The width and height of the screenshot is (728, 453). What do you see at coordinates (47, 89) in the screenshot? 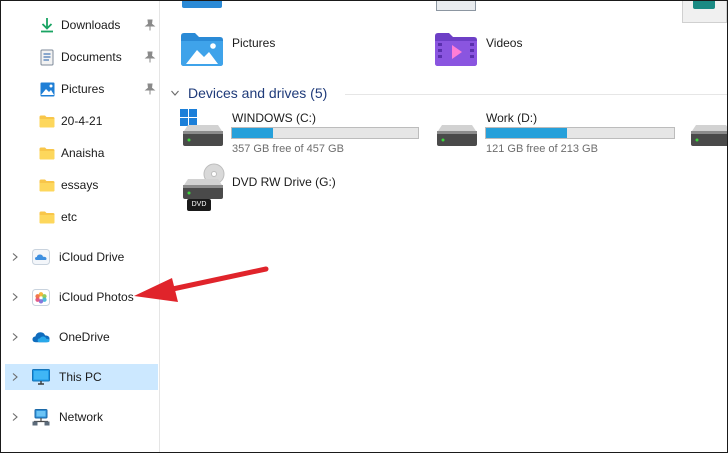
I see `pictures-icon` at bounding box center [47, 89].